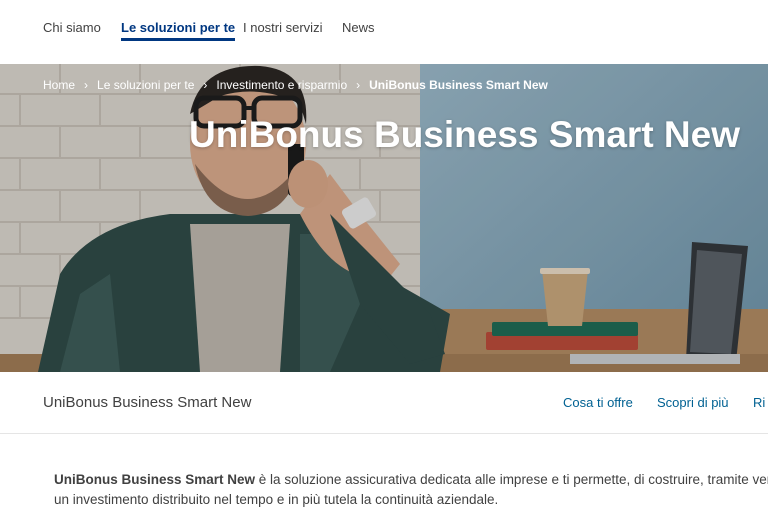 This screenshot has height=512, width=768. What do you see at coordinates (145, 85) in the screenshot?
I see `breadcrumb-le-soluzioni-per-te: Le soluzioni per te` at bounding box center [145, 85].